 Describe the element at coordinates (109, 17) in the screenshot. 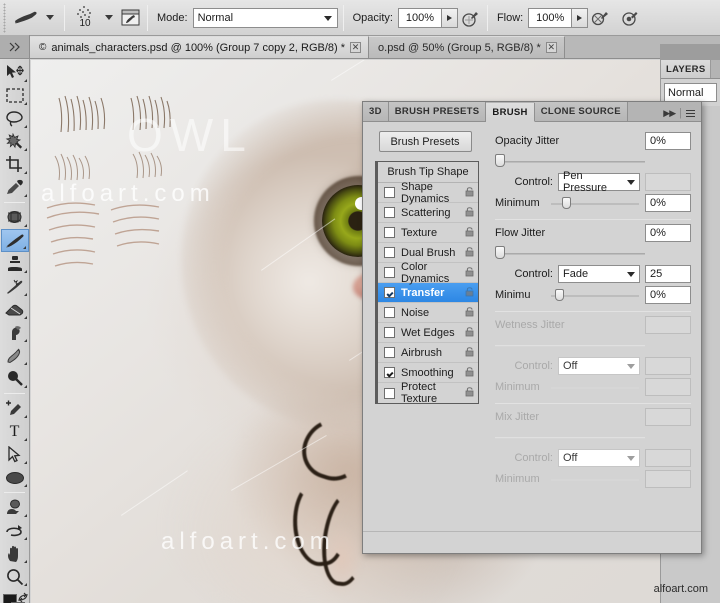

I see `brush-size-dropdown-icon` at that location.